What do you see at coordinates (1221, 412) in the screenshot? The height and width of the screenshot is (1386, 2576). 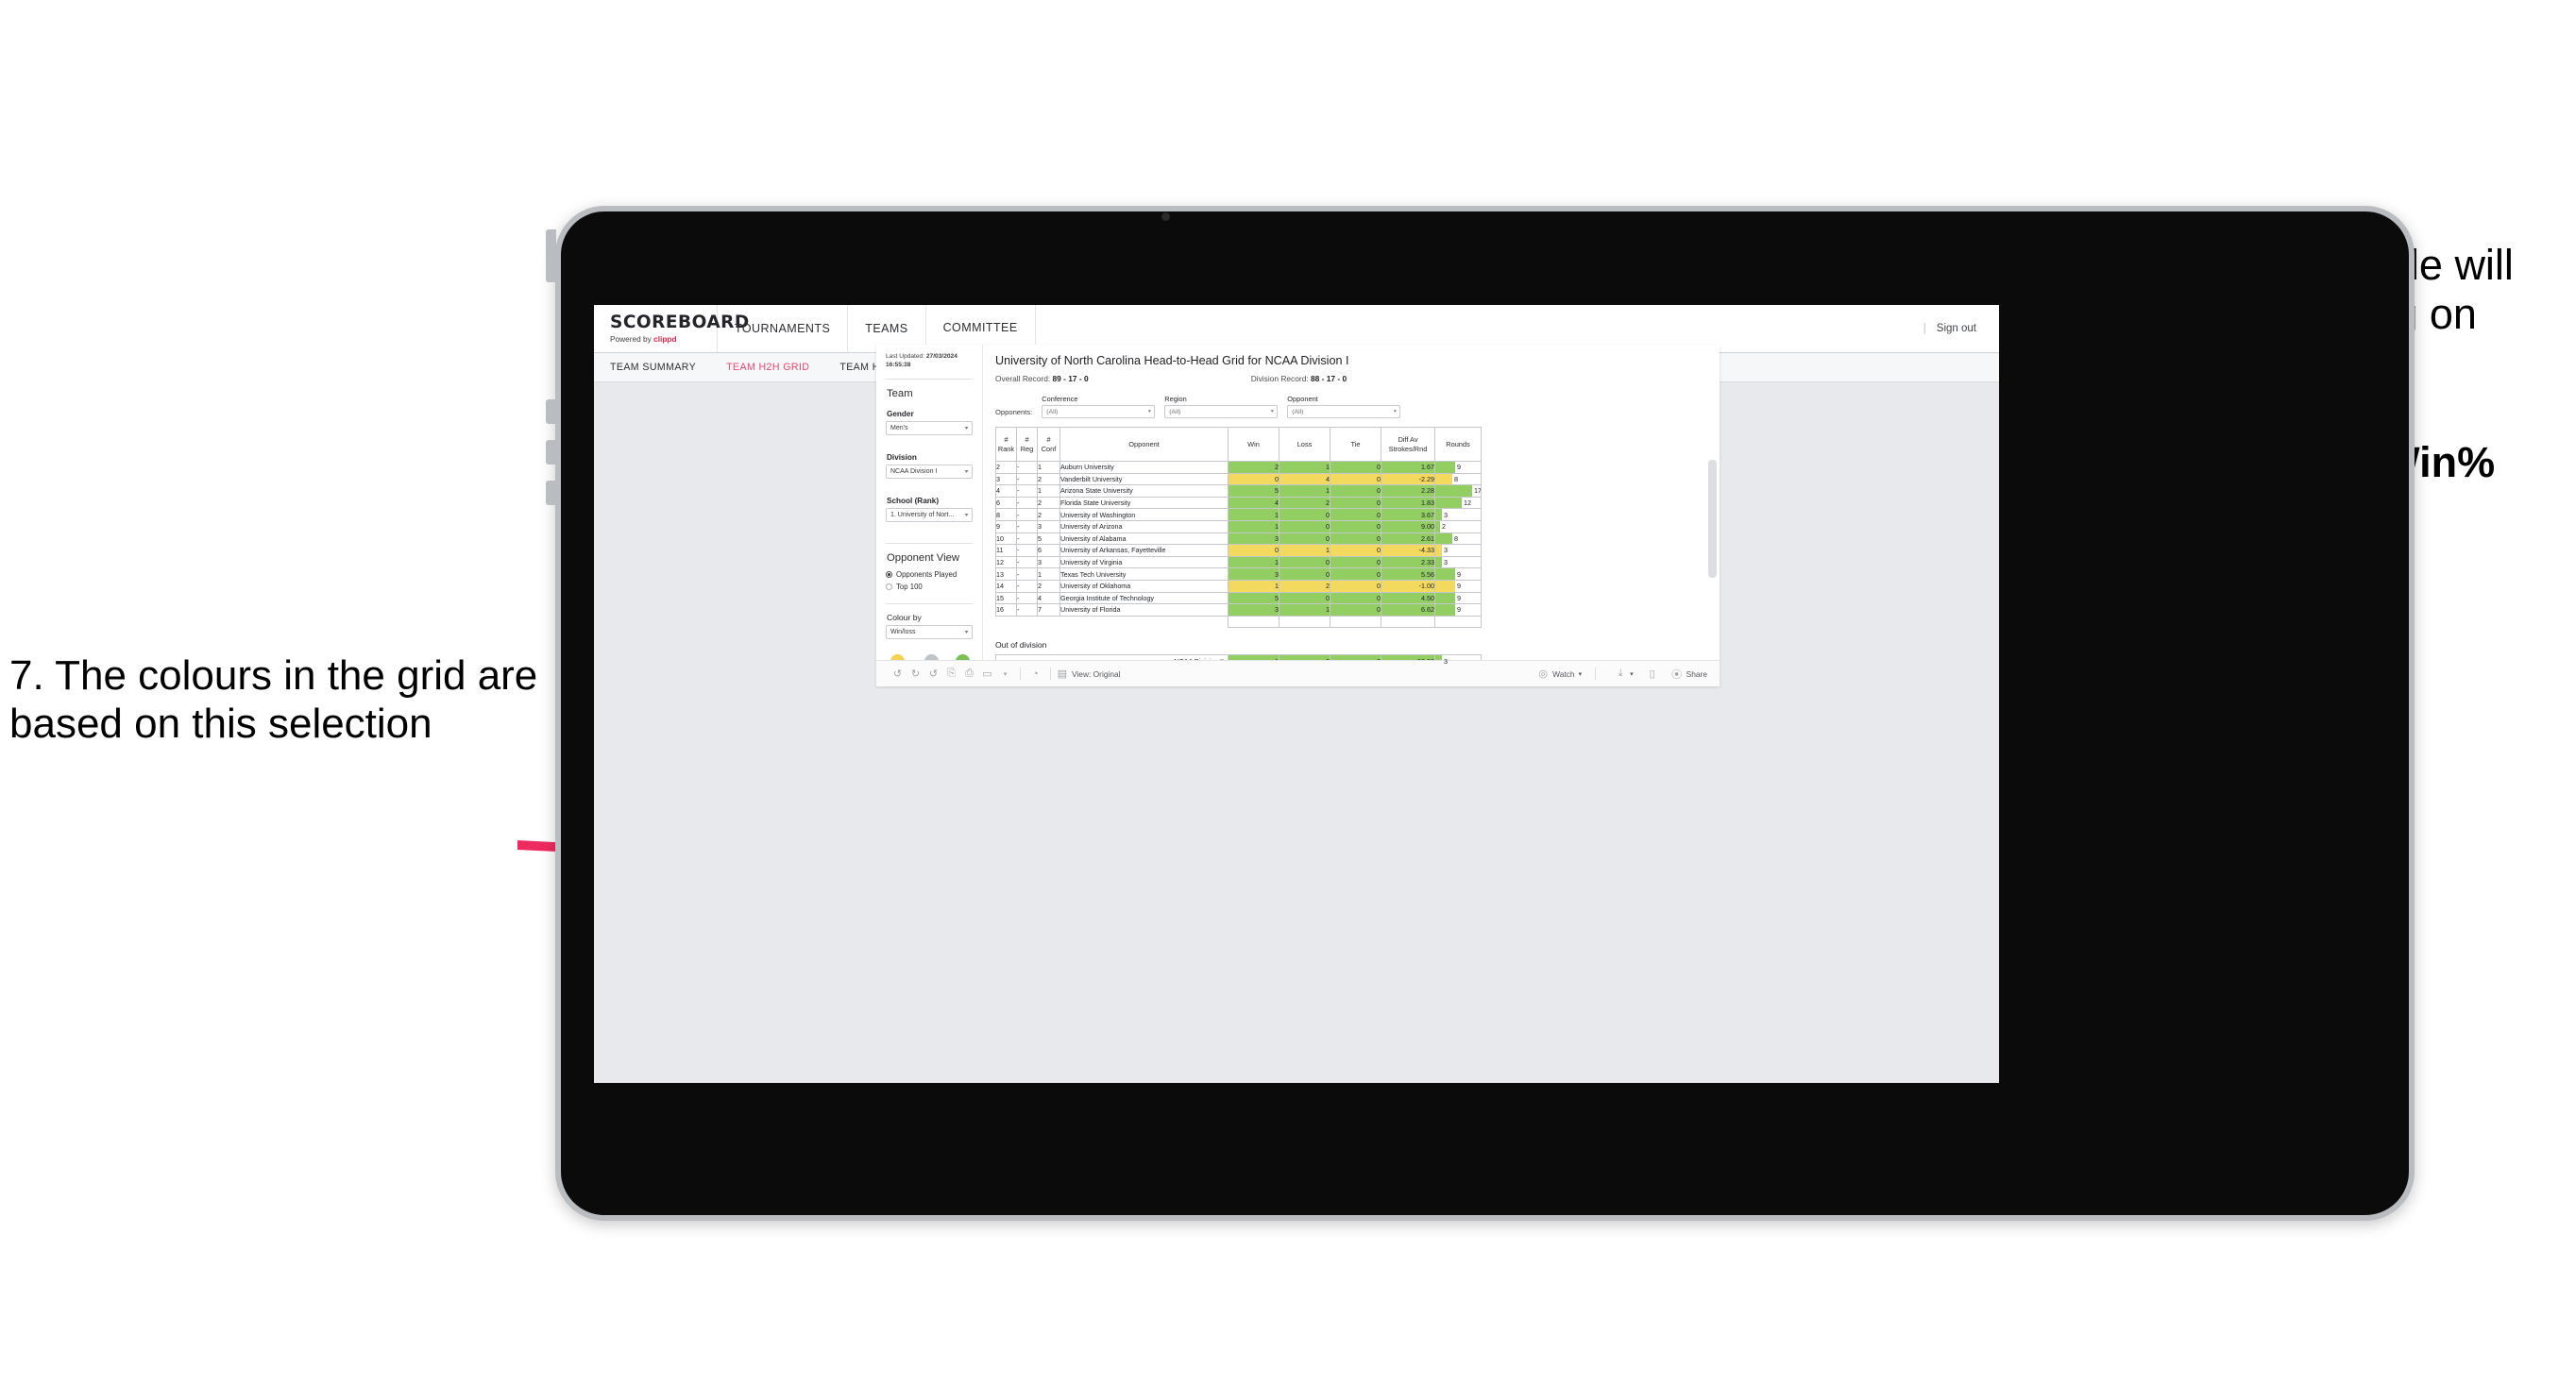 I see `filter-region-select: (All) ▾` at bounding box center [1221, 412].